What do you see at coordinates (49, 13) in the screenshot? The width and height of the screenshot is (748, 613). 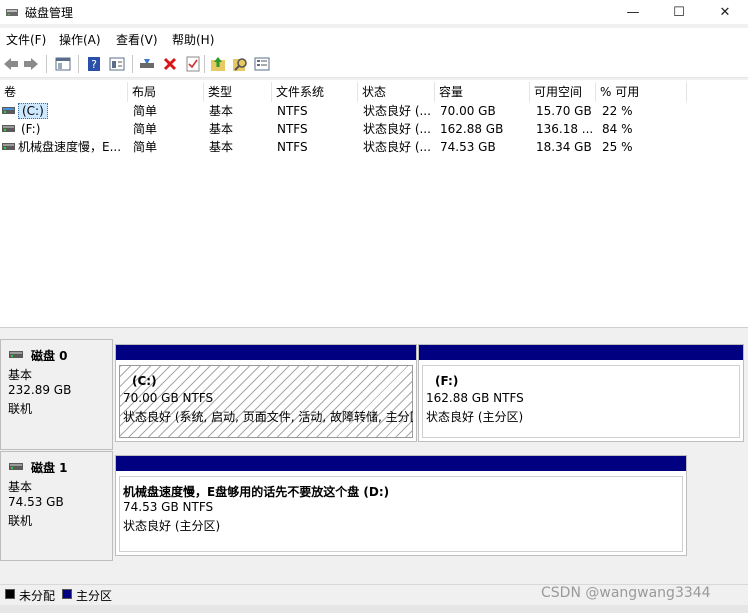 I see `window-title: 磁盘管理` at bounding box center [49, 13].